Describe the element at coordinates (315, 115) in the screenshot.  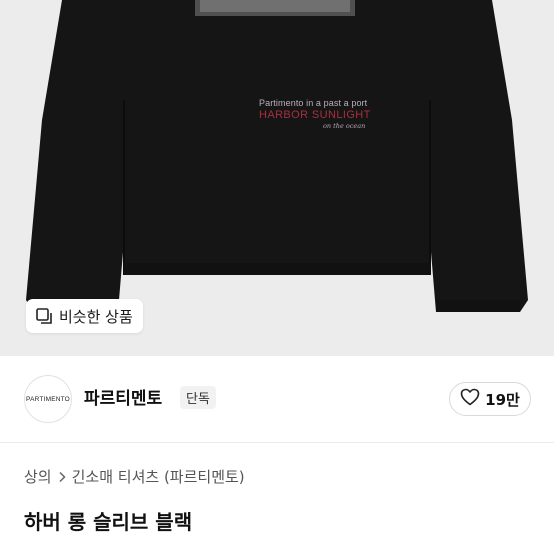
I see `print-line-2: HARBOR SUNLIGHT` at that location.